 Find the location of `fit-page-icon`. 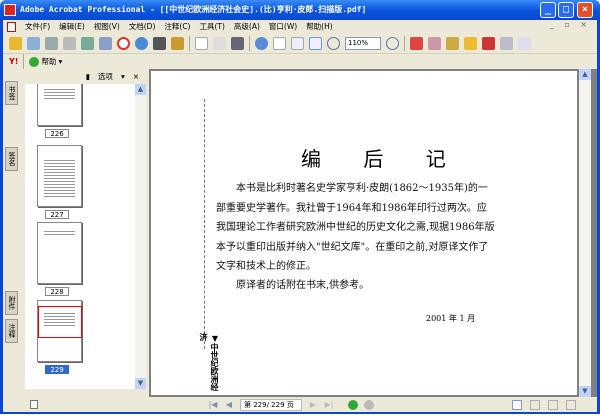

fit-page-icon is located at coordinates (297, 43).